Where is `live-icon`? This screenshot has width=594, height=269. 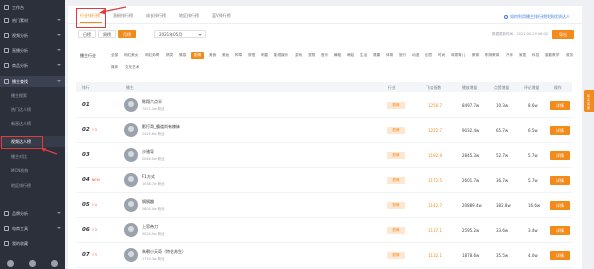 live-icon is located at coordinates (6, 50).